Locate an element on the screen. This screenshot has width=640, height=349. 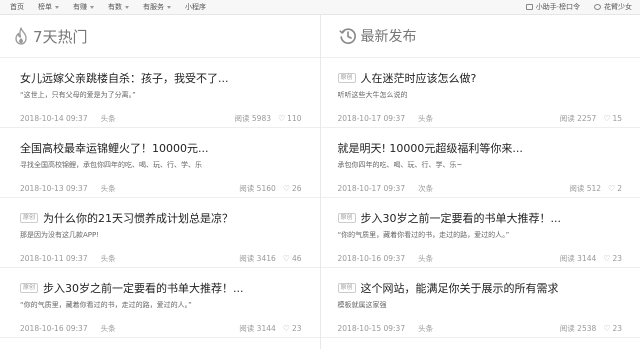
like-count: 15 is located at coordinates (617, 118).